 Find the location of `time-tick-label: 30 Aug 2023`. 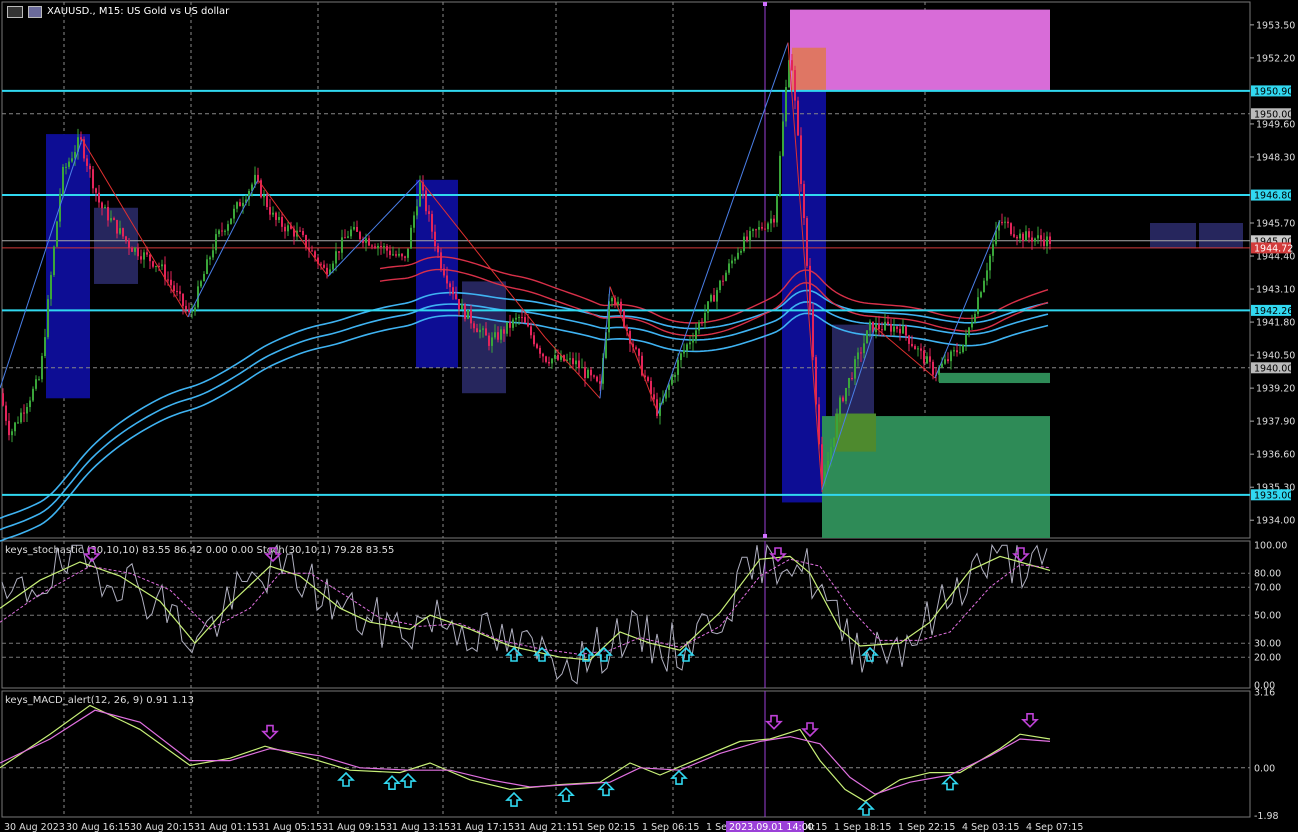

time-tick-label: 30 Aug 2023 is located at coordinates (34, 827).